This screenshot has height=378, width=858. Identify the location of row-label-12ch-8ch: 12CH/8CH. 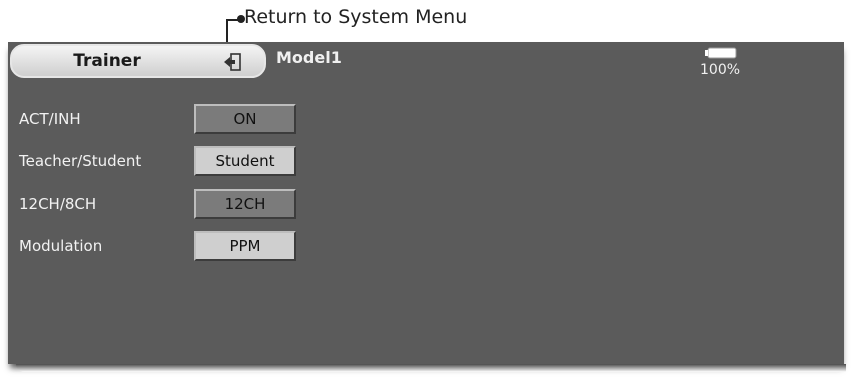
(58, 204).